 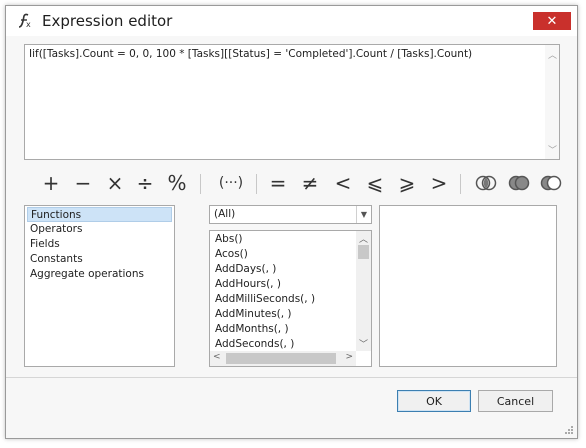 I want to click on greater-than-icon: >, so click(x=439, y=183).